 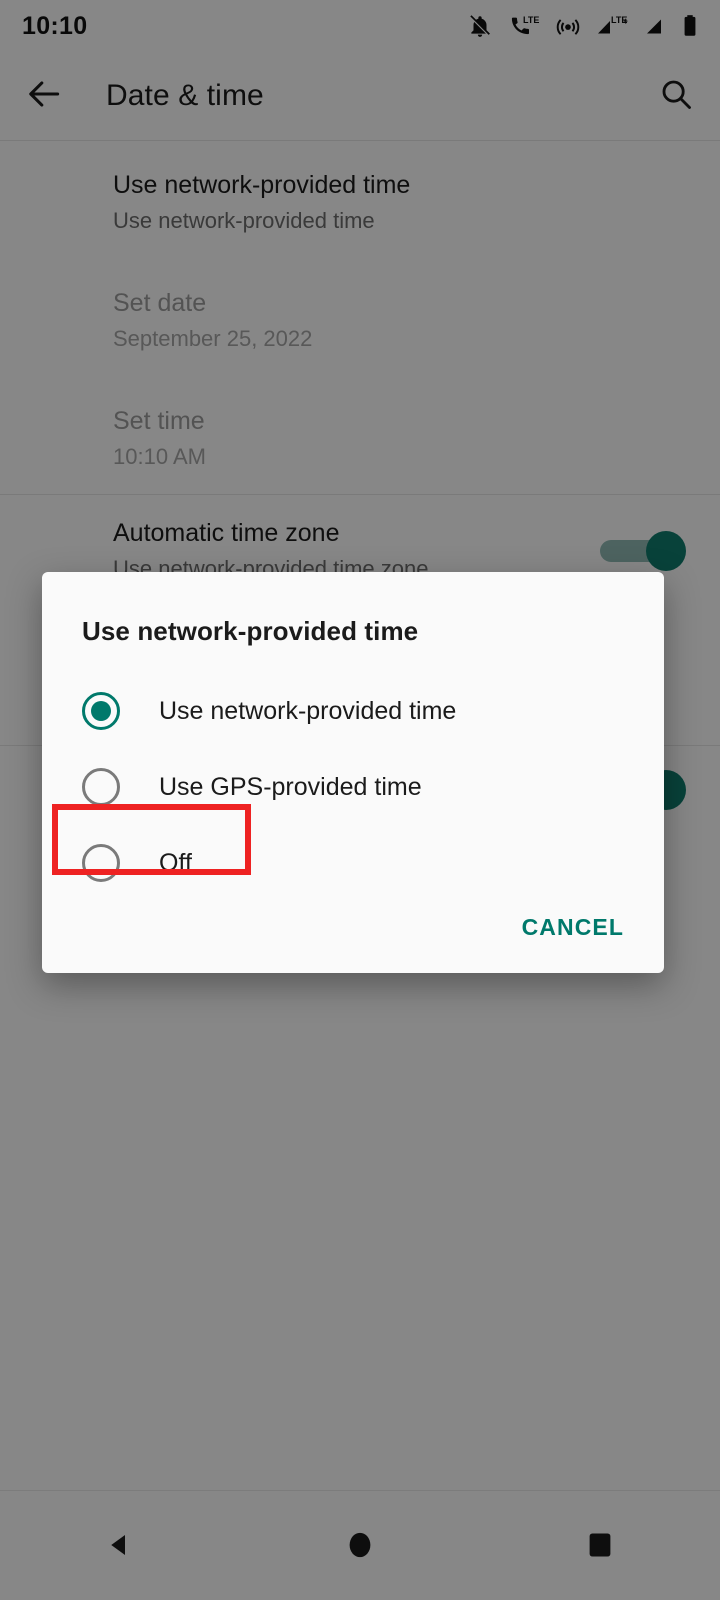 I want to click on dialog-title: Use network-provided time, so click(x=250, y=631).